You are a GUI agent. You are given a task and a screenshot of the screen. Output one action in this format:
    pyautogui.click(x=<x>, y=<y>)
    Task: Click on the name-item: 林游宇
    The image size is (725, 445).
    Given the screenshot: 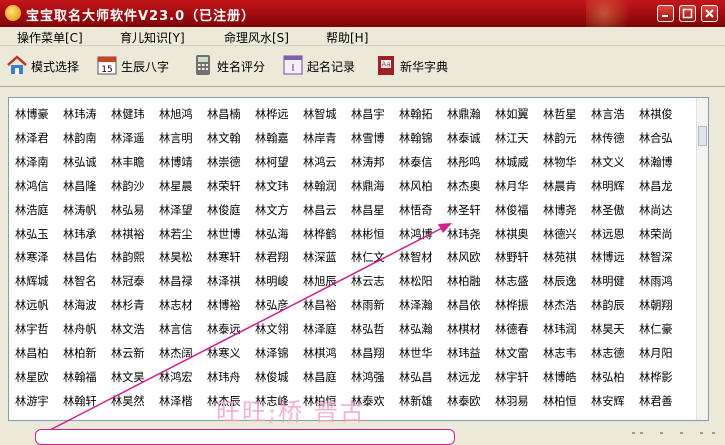 What is the action you would take?
    pyautogui.click(x=32, y=401)
    